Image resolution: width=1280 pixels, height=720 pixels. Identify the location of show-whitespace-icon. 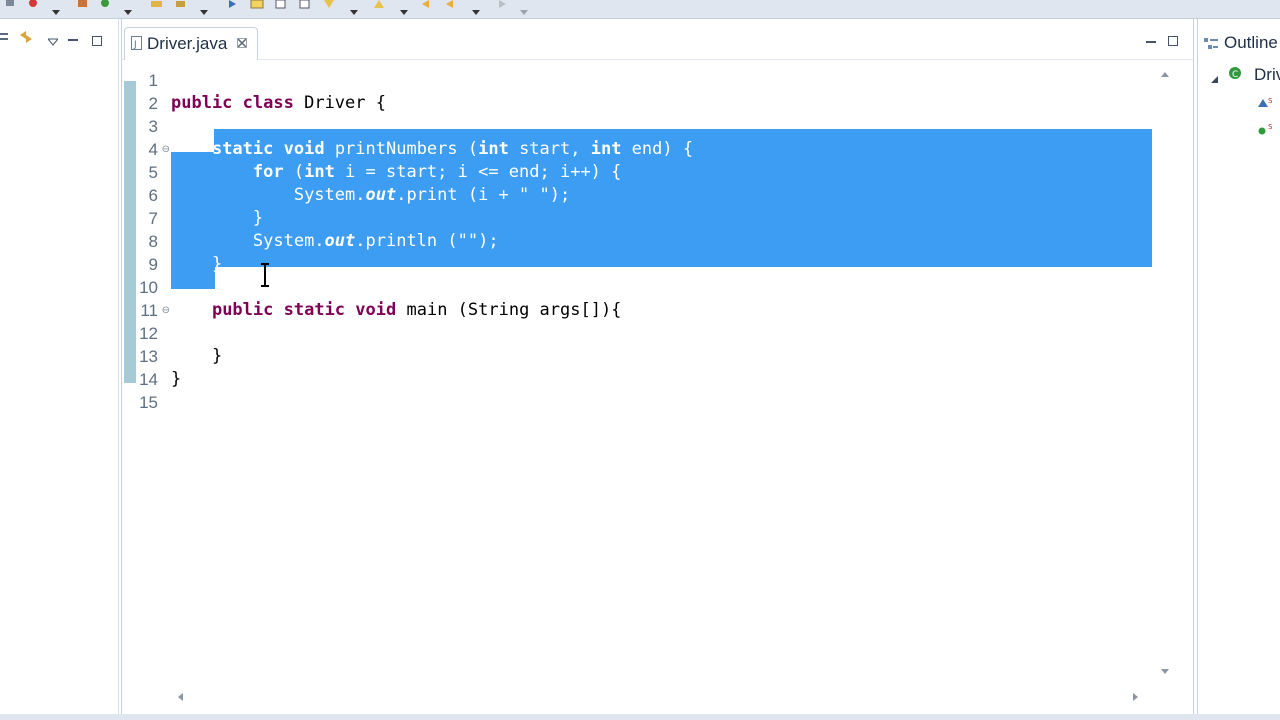
(281, 6).